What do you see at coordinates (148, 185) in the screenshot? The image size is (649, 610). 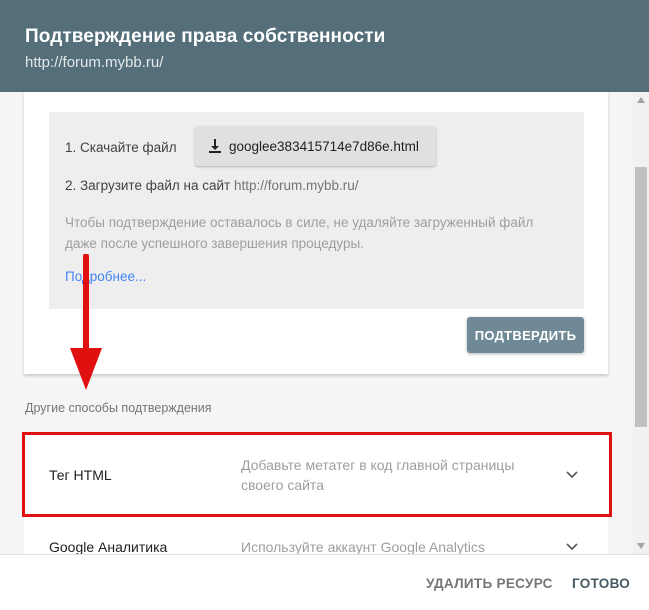 I see `step2-label: 2. Загрузите файл на сайт` at bounding box center [148, 185].